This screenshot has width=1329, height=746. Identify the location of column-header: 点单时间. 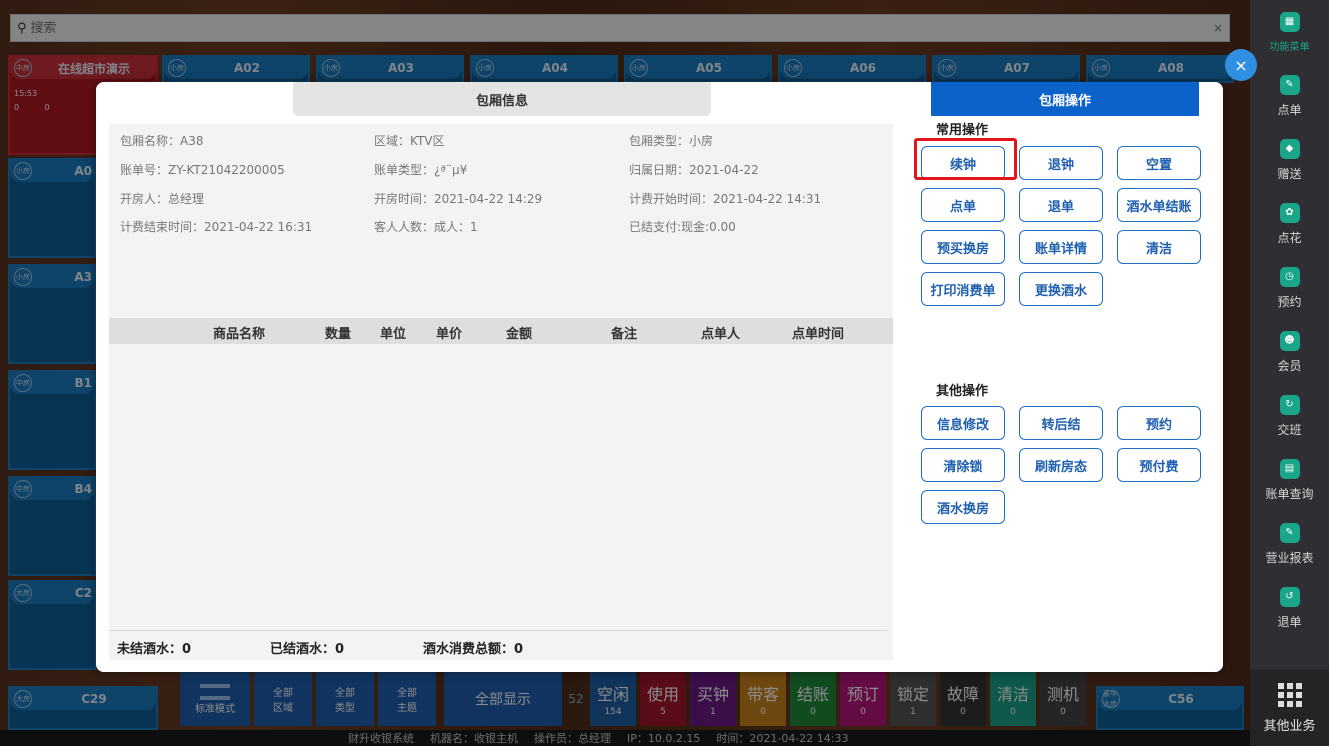
(818, 334).